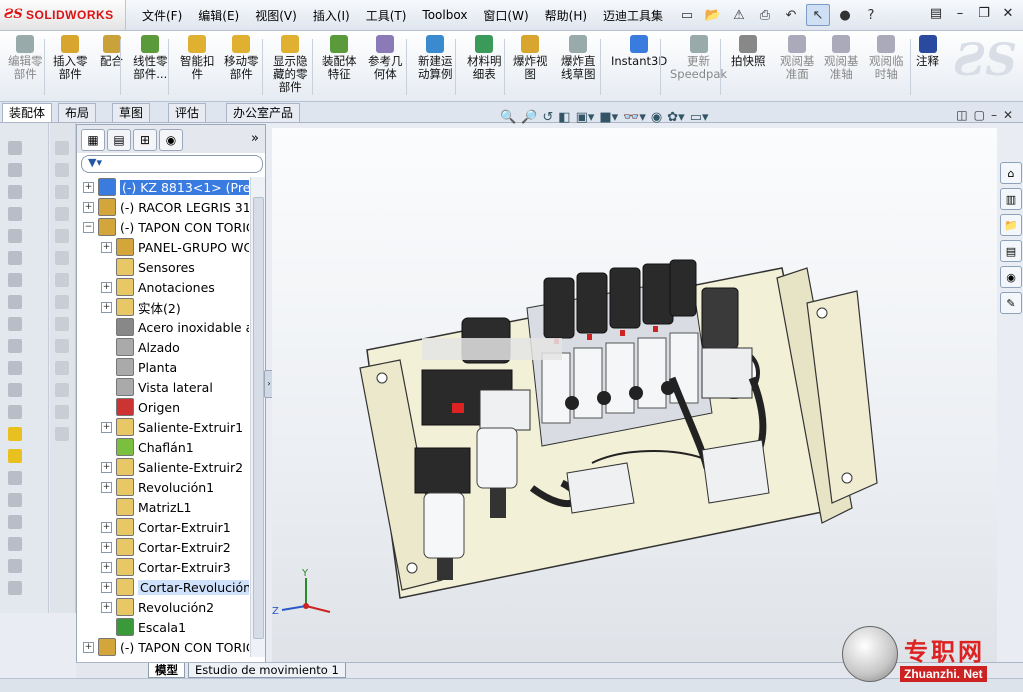 The image size is (1023, 692). Describe the element at coordinates (166, 567) in the screenshot. I see `tree-item: + Cortar-Extruir3` at that location.